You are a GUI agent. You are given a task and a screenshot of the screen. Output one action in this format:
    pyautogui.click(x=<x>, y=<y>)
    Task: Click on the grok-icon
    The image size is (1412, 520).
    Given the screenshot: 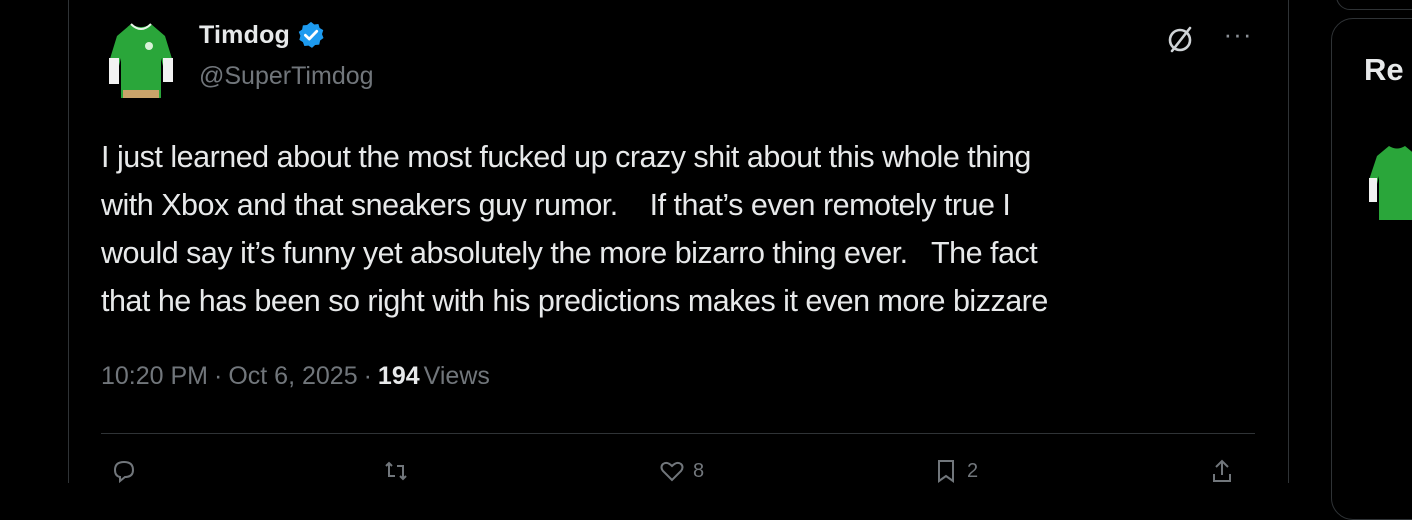 What is the action you would take?
    pyautogui.click(x=1180, y=39)
    